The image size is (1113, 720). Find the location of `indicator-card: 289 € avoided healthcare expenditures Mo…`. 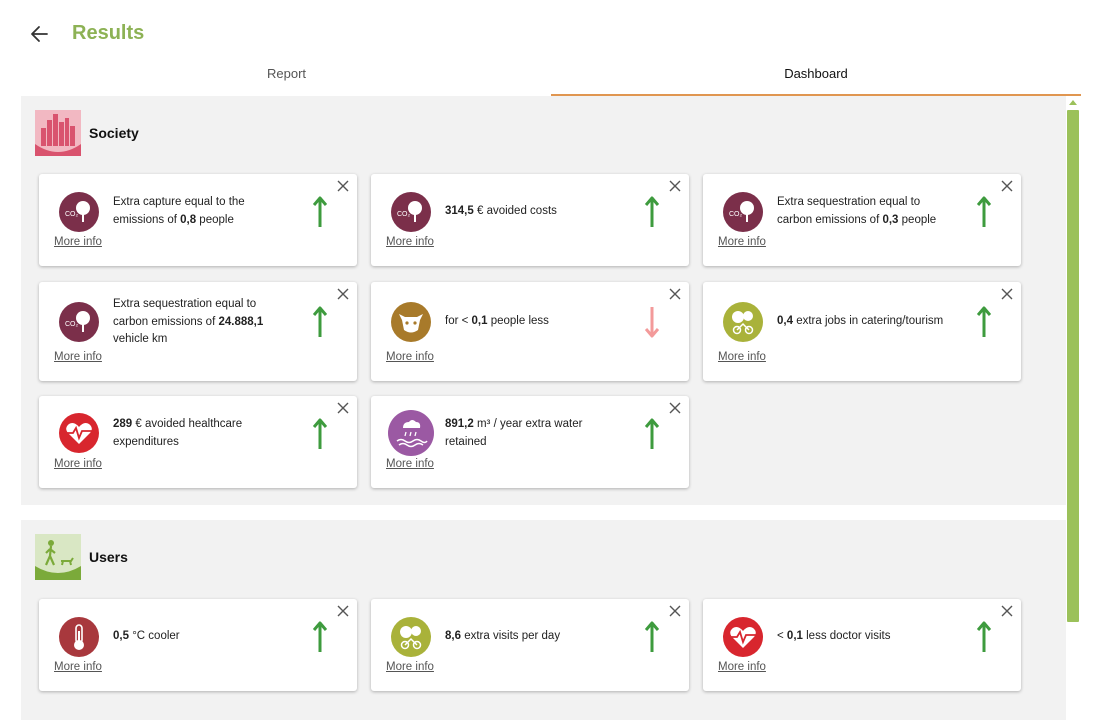

indicator-card: 289 € avoided healthcare expenditures Mo… is located at coordinates (198, 442).